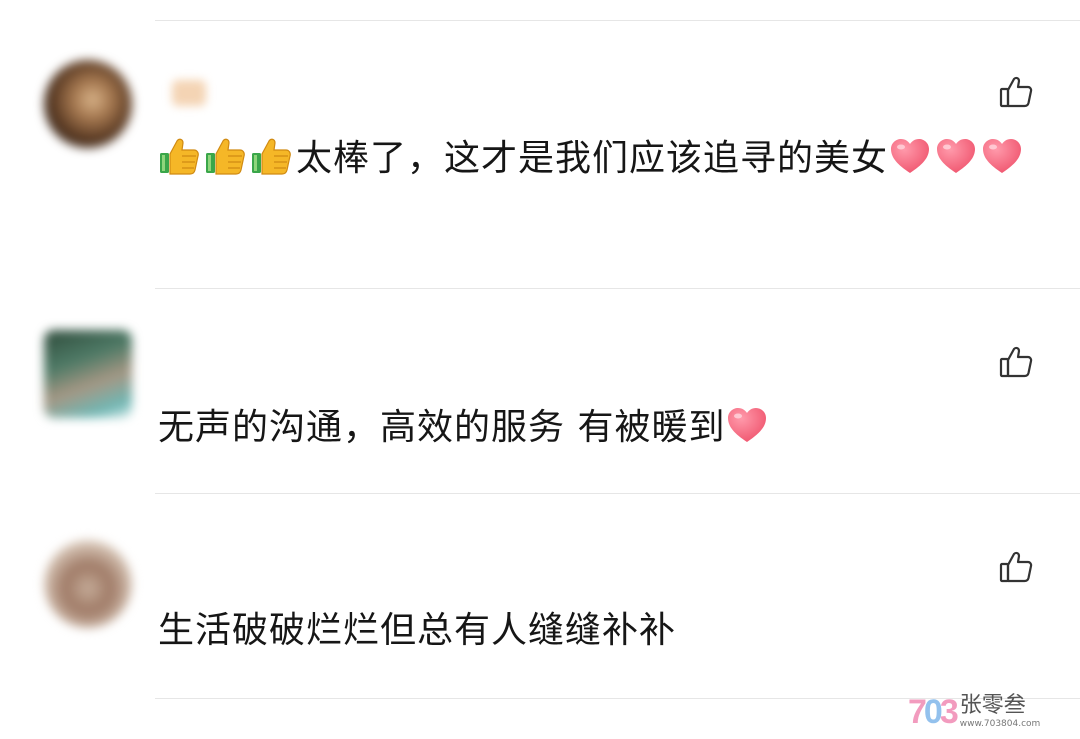  Describe the element at coordinates (617, 20) in the screenshot. I see `divider-top` at that location.